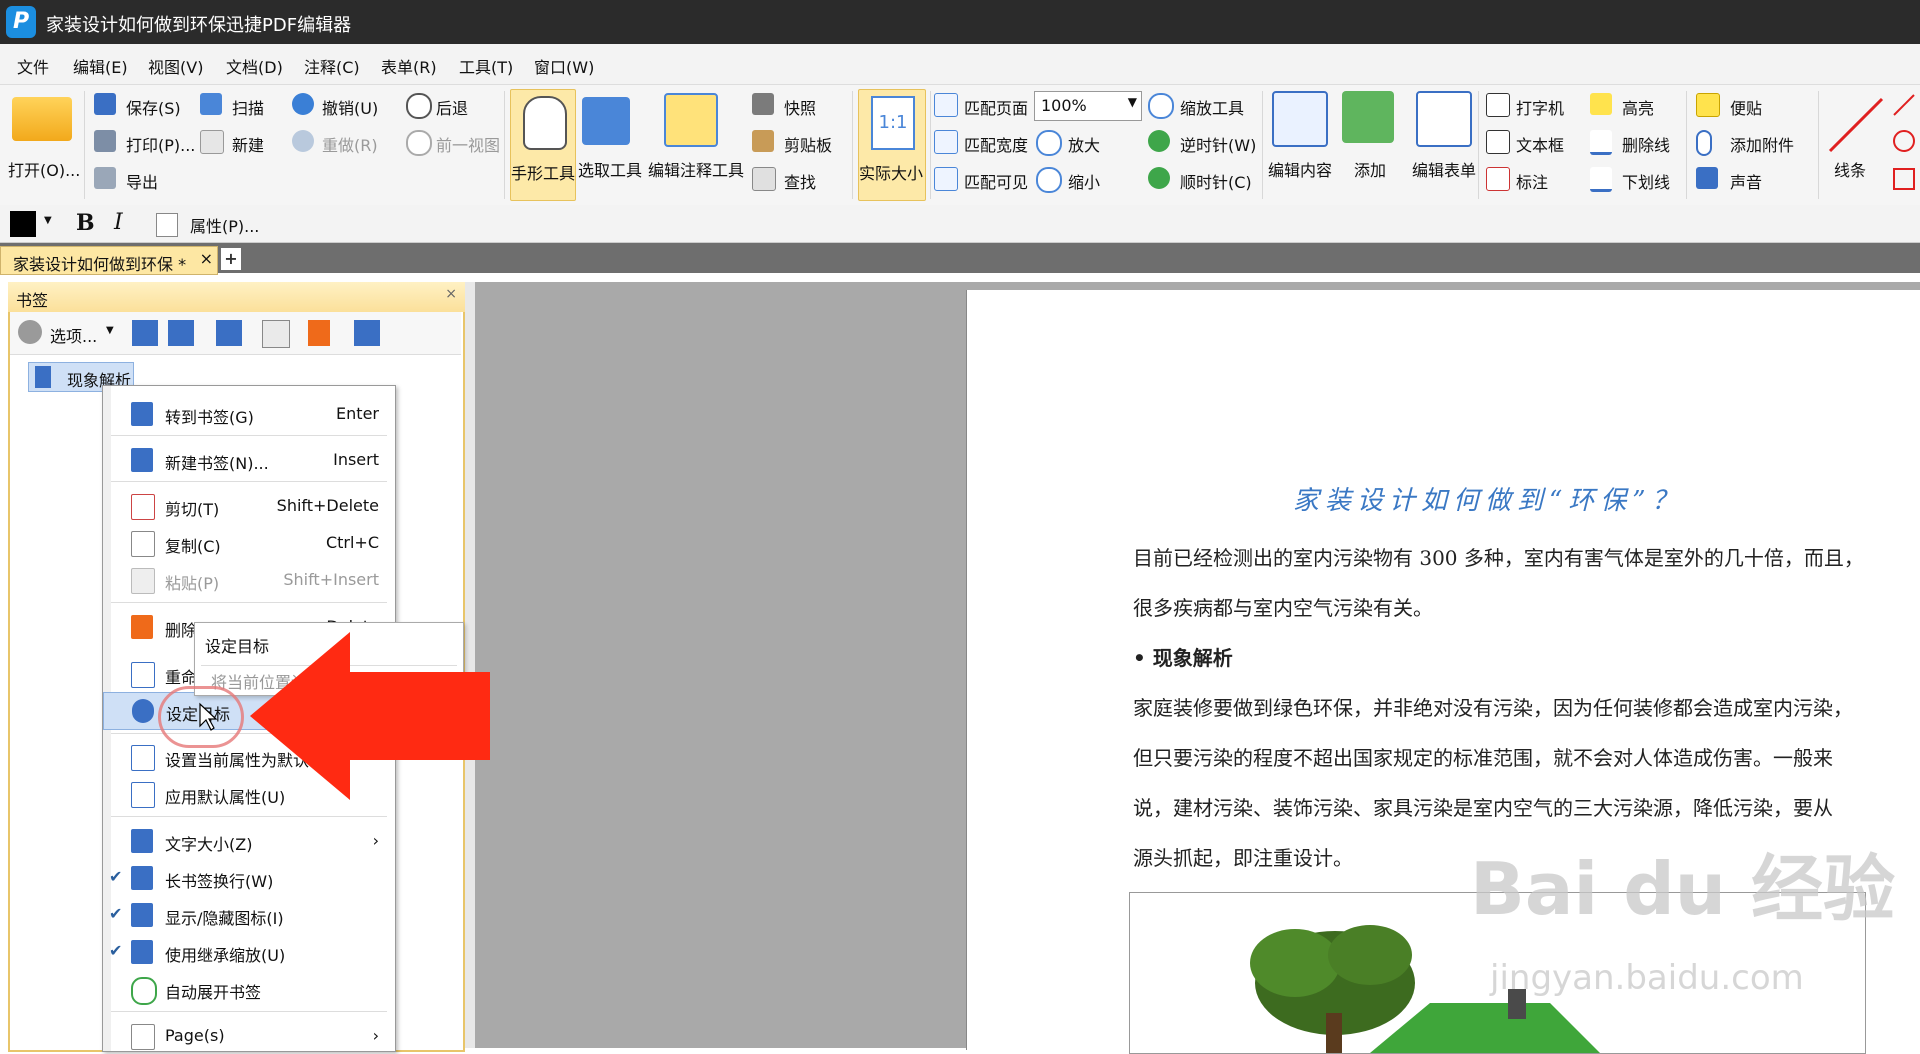 The image size is (1920, 1054). Describe the element at coordinates (1601, 104) in the screenshot. I see `highlight-icon` at that location.